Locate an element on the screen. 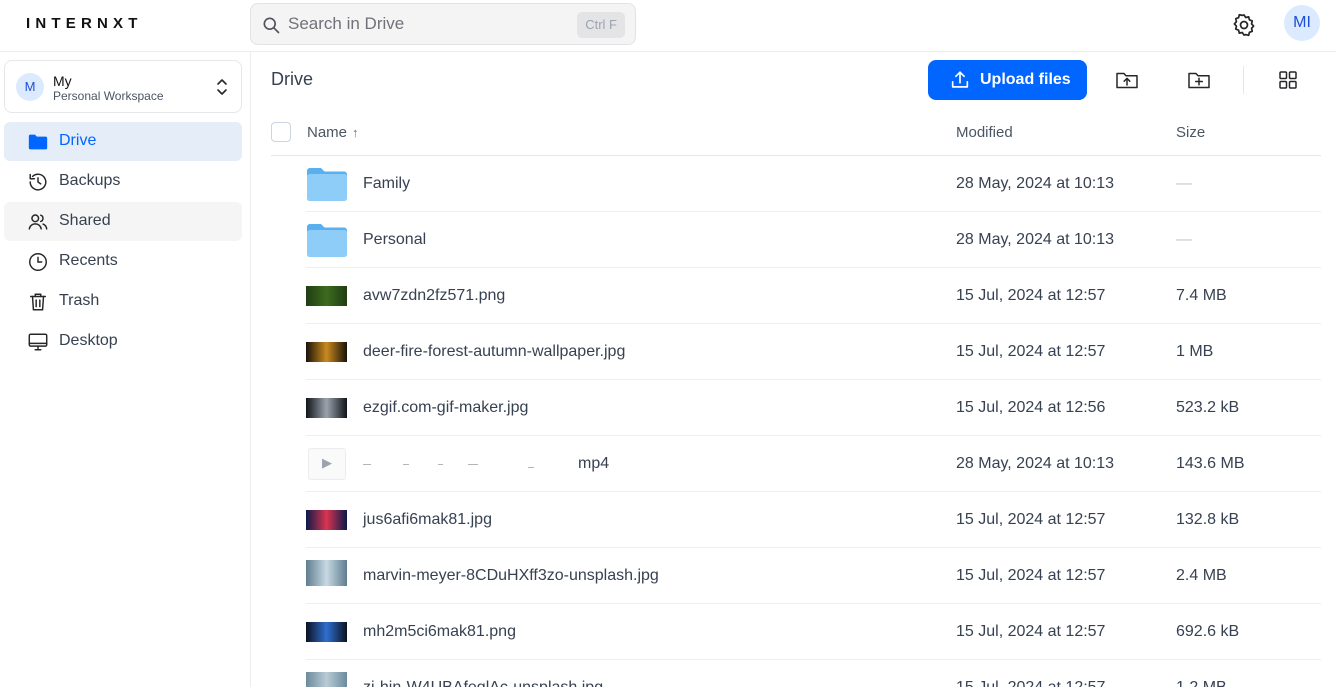 This screenshot has width=1336, height=687. redacted-filename is located at coordinates (468, 468).